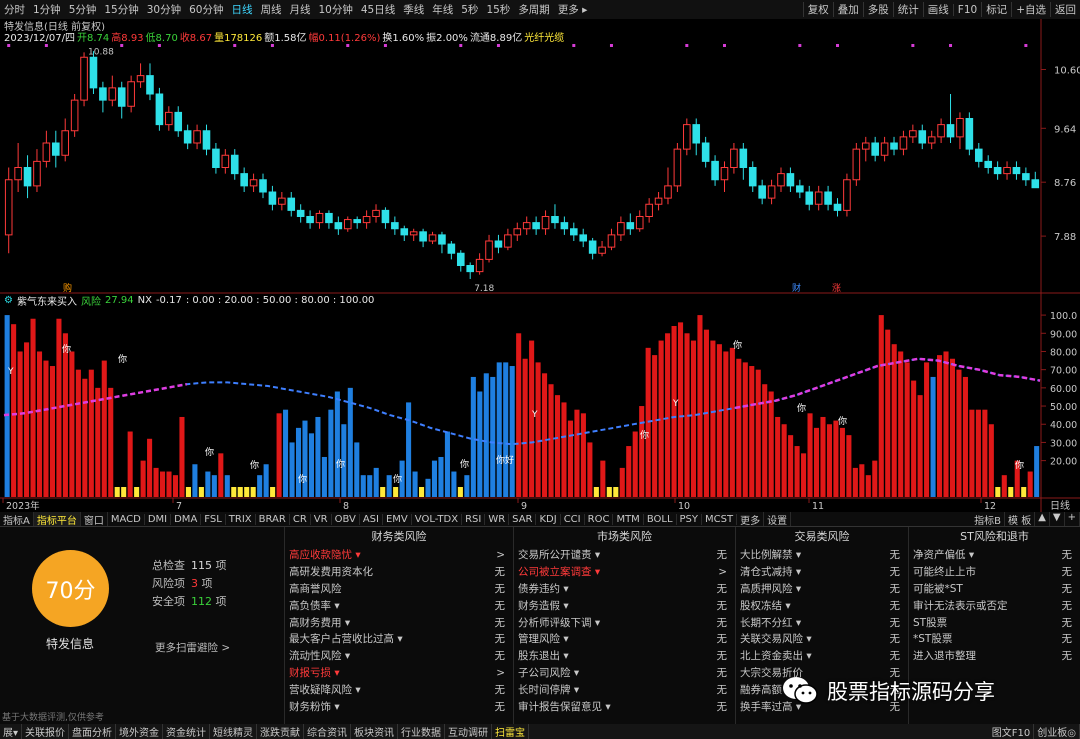  I want to click on tab-4: DMI, so click(158, 519).